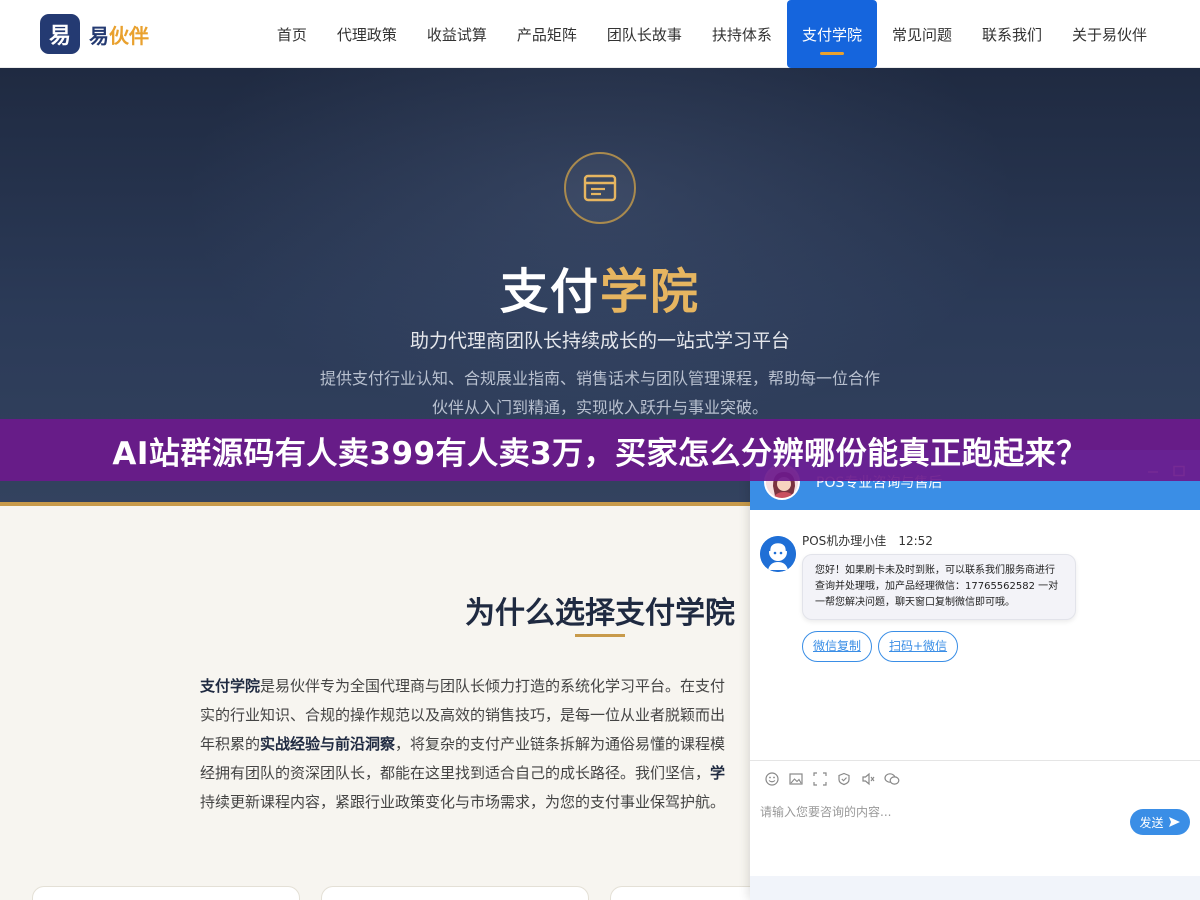  I want to click on agent-name-text: POS机办理小佳, so click(844, 541).